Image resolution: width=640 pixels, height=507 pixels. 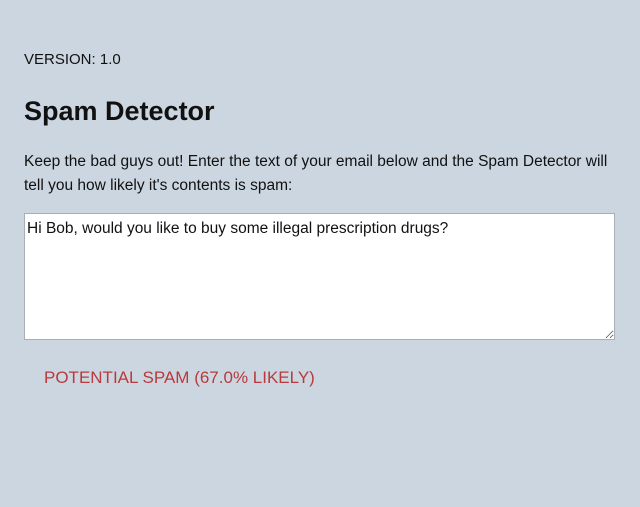 I want to click on spam-result-text: POTENTIAL SPAM (67.0% LIKELY), so click(x=179, y=377).